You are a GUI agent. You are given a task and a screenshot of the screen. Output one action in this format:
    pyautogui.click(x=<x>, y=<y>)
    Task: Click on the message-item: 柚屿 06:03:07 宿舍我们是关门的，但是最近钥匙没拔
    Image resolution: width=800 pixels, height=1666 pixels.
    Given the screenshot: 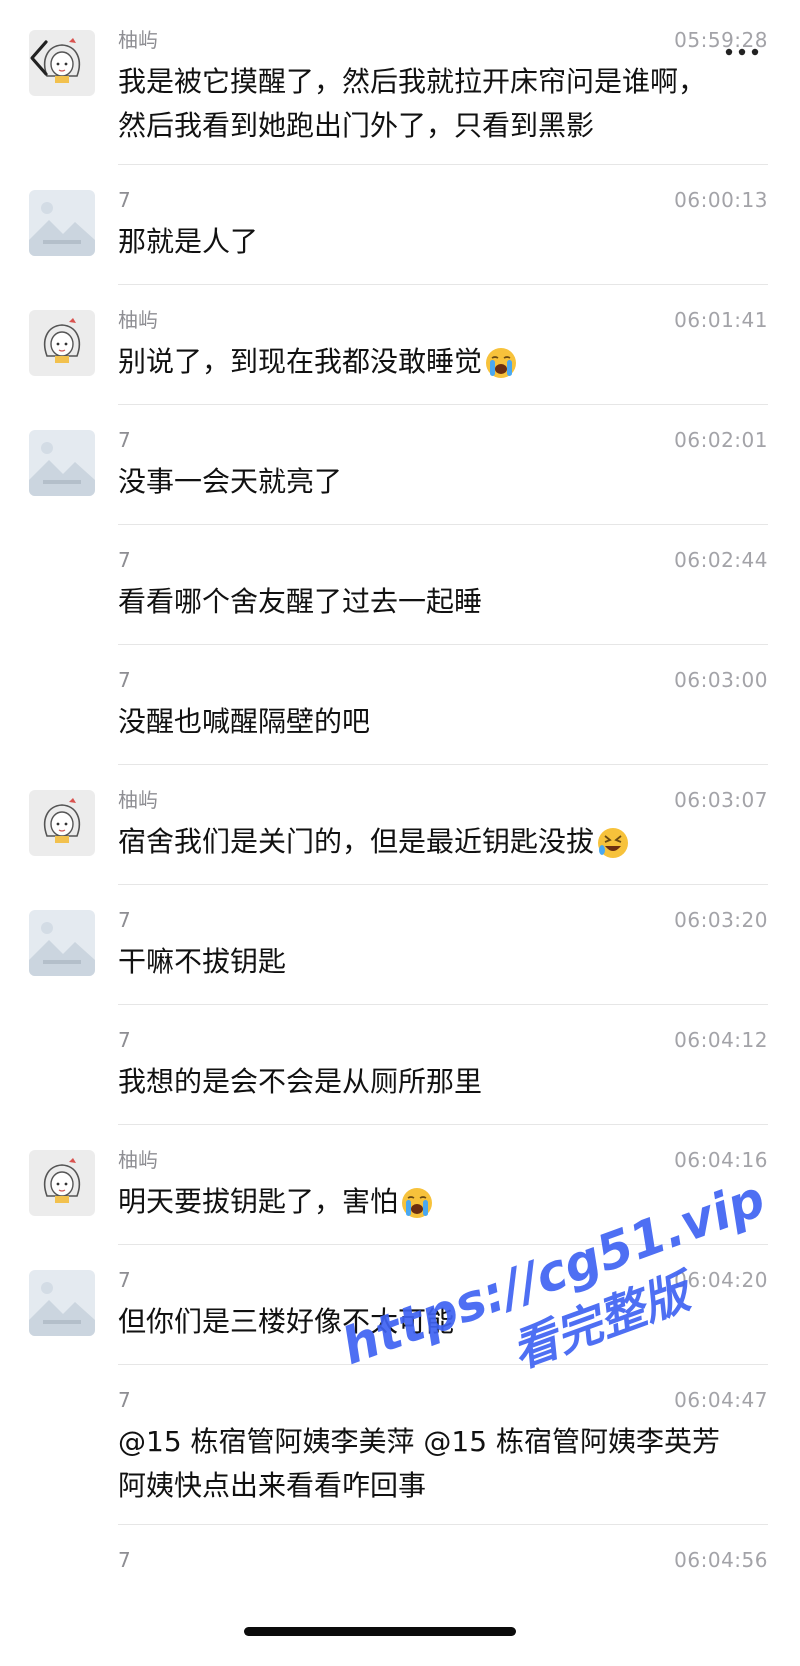 What is the action you would take?
    pyautogui.click(x=400, y=846)
    